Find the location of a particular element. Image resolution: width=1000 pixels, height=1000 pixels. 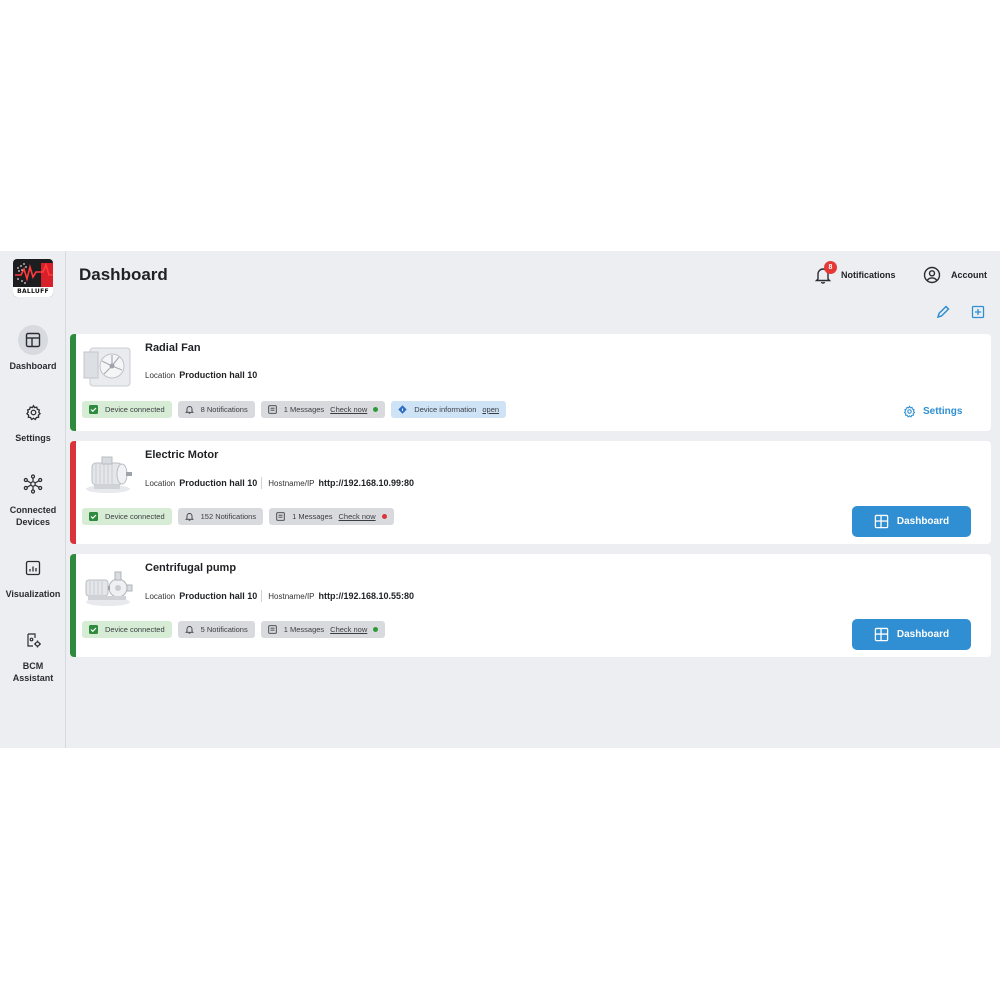

device-meta: Location Production hall 10 is located at coordinates (201, 375).